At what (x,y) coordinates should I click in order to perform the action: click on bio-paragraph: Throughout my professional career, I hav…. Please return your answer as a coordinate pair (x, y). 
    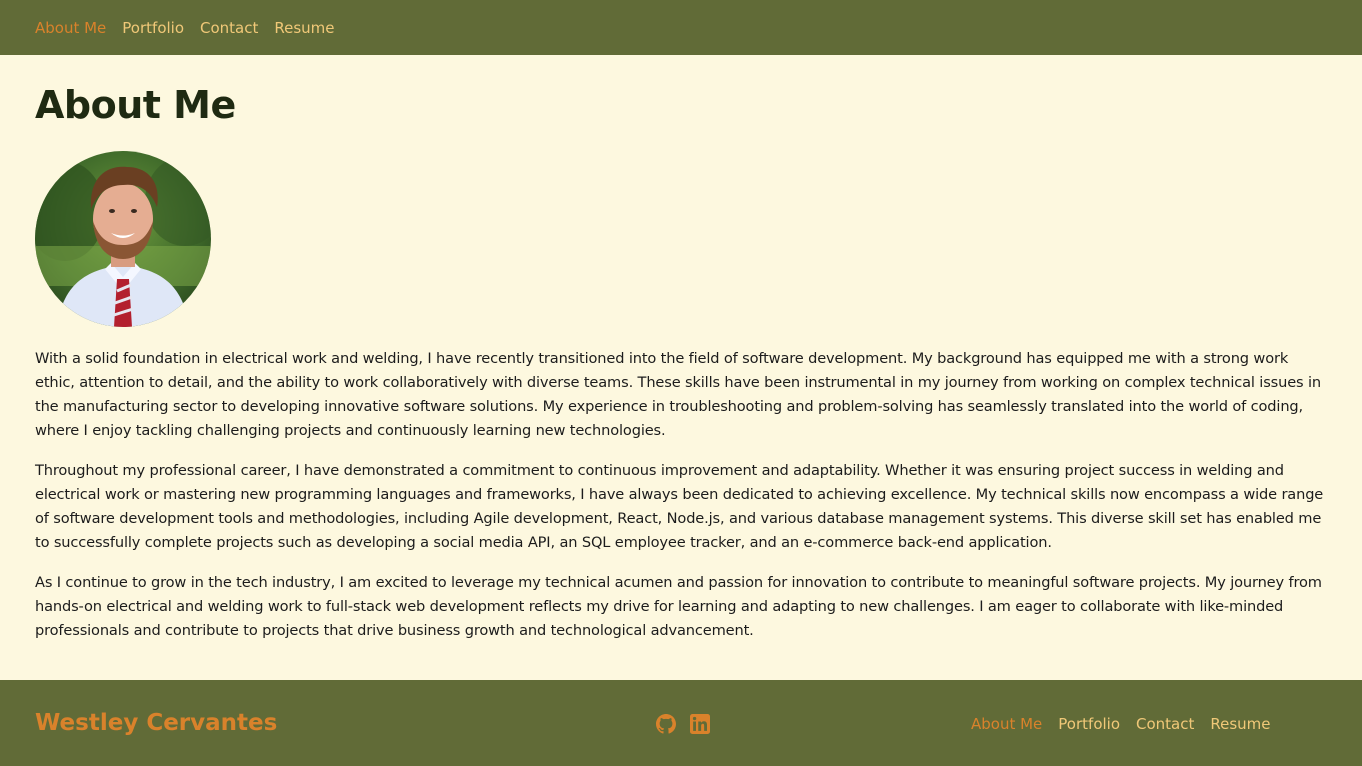
    Looking at the image, I should click on (679, 506).